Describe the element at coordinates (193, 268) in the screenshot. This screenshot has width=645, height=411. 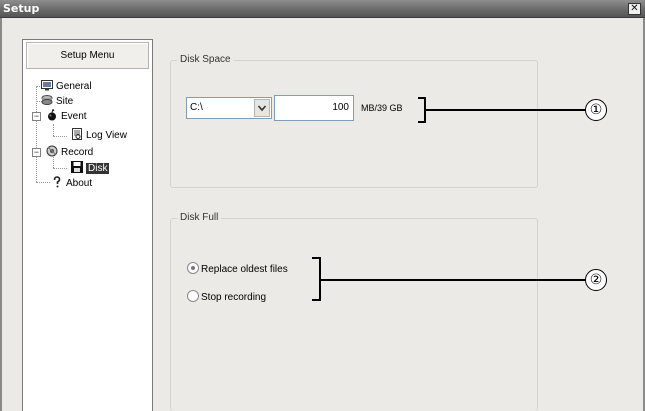
I see `radio-button-checked` at that location.